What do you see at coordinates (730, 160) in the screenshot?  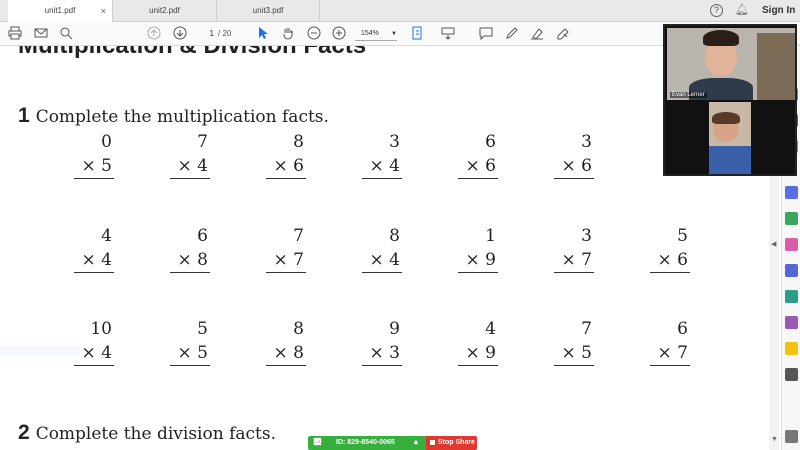 I see `self-video-shirt` at bounding box center [730, 160].